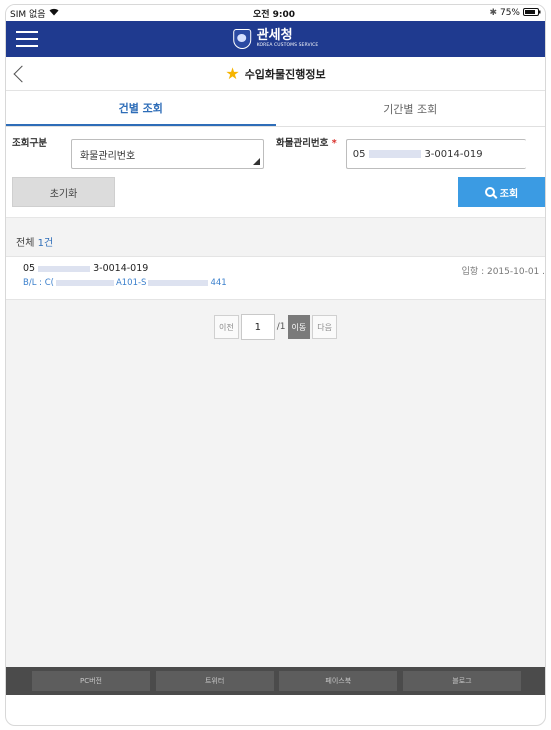 The width and height of the screenshot is (551, 730). What do you see at coordinates (38, 283) in the screenshot?
I see `result-bl-prefix: B/L : C(` at bounding box center [38, 283].